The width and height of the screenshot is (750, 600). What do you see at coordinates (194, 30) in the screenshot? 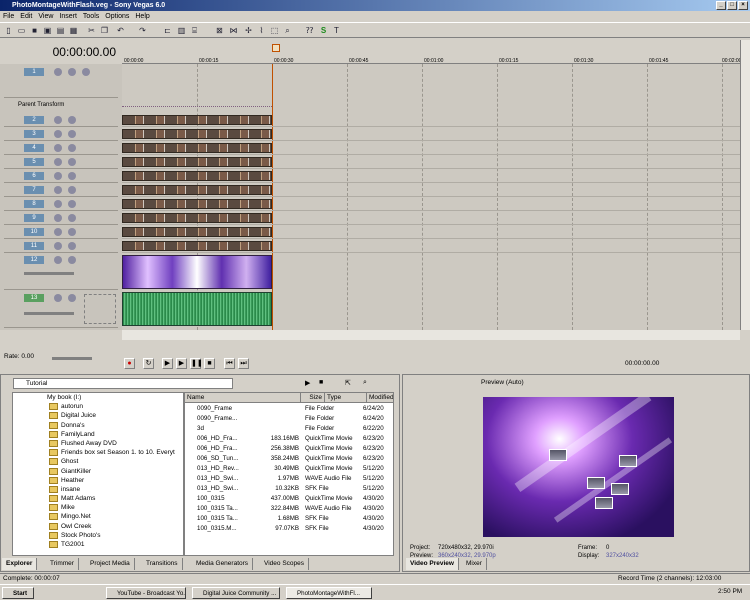
I see `lock-envelopes-icon: ⌸` at bounding box center [194, 30].